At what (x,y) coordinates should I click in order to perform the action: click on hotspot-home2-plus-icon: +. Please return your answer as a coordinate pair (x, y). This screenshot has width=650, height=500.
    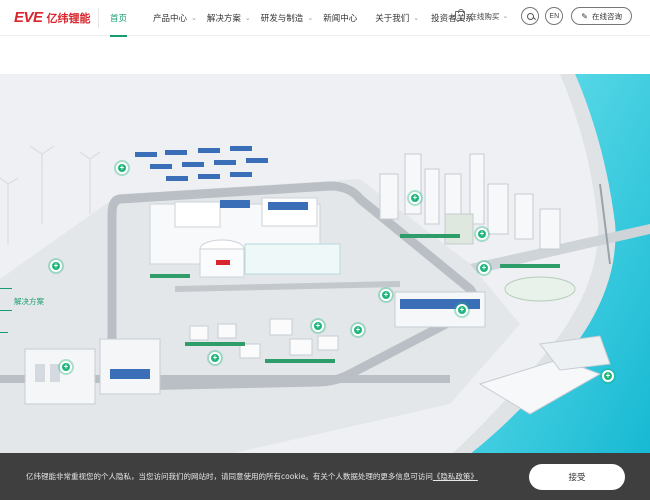
    Looking at the image, I should click on (358, 330).